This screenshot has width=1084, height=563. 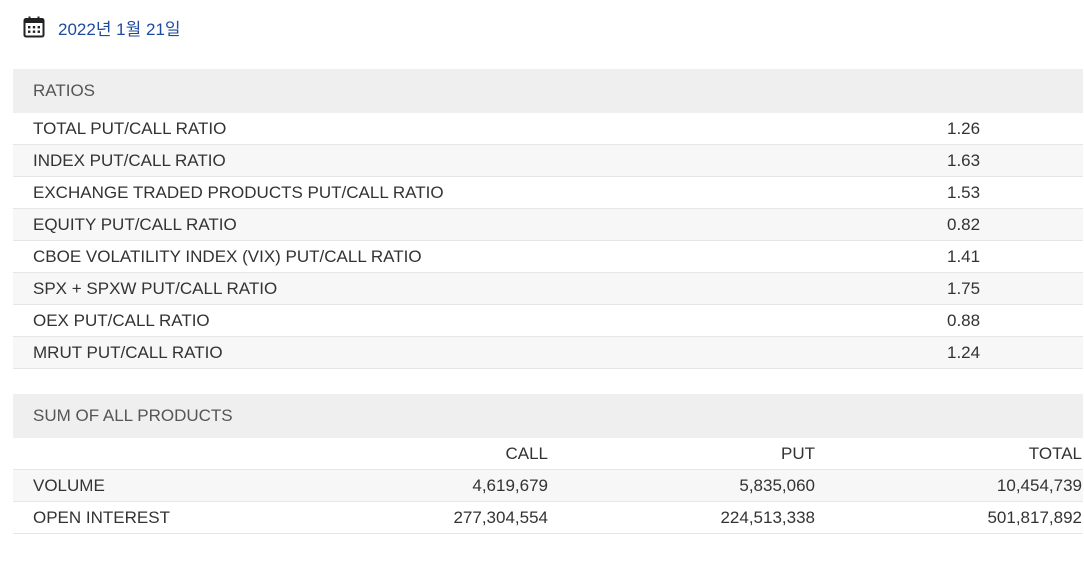 I want to click on sums-header: SUM OF ALL PRODUCTS, so click(x=548, y=416).